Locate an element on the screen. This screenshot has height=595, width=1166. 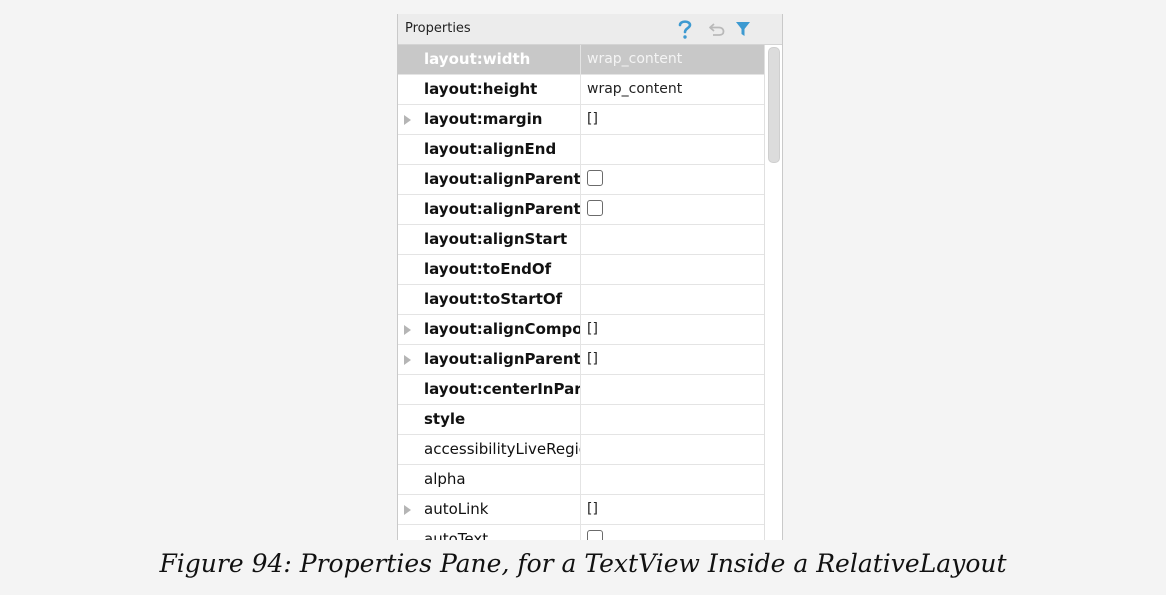
property-name: autoLink is located at coordinates (456, 509).